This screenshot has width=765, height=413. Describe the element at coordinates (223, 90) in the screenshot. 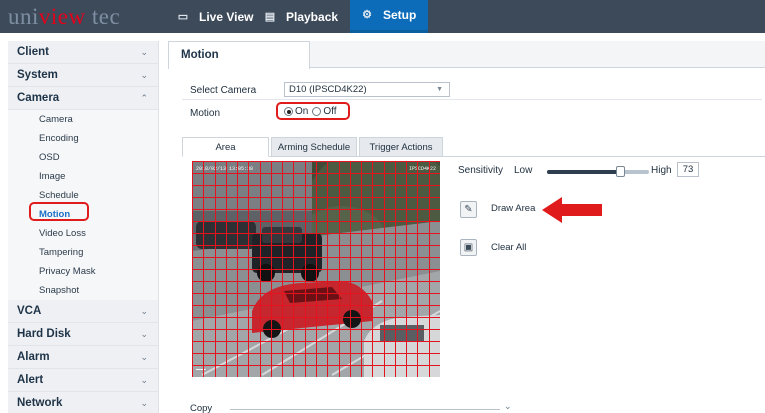

I see `select-camera-label: Select Camera` at that location.